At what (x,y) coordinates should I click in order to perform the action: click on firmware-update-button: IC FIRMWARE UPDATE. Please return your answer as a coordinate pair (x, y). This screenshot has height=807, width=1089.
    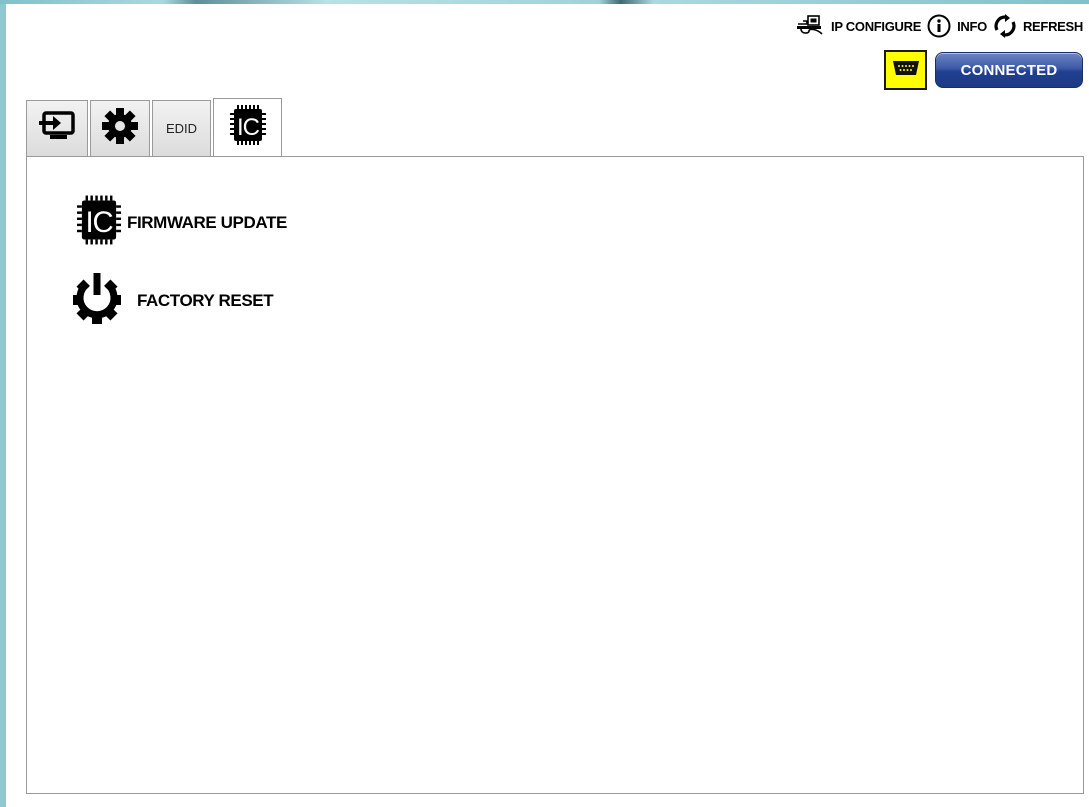
    Looking at the image, I should click on (182, 222).